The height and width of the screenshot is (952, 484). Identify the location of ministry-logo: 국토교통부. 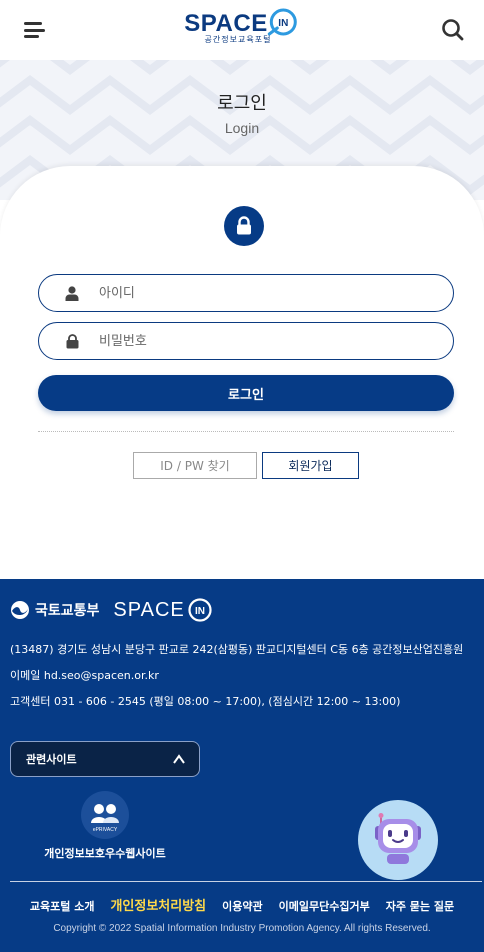
(54, 610).